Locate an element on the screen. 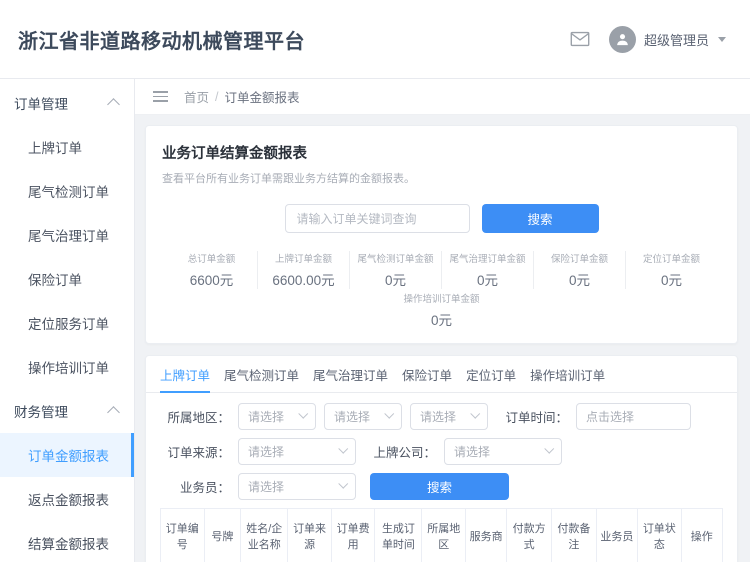 The width and height of the screenshot is (750, 562). user-name-label: 超级管理员 is located at coordinates (676, 40).